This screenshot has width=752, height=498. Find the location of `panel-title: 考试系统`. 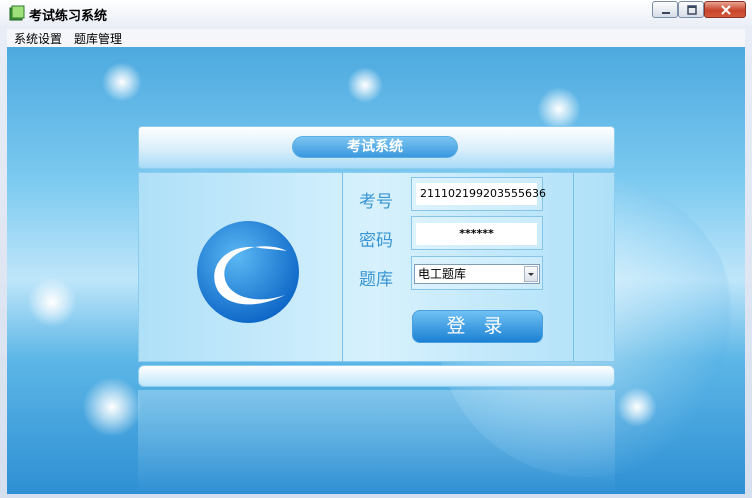

panel-title: 考试系统 is located at coordinates (375, 147).